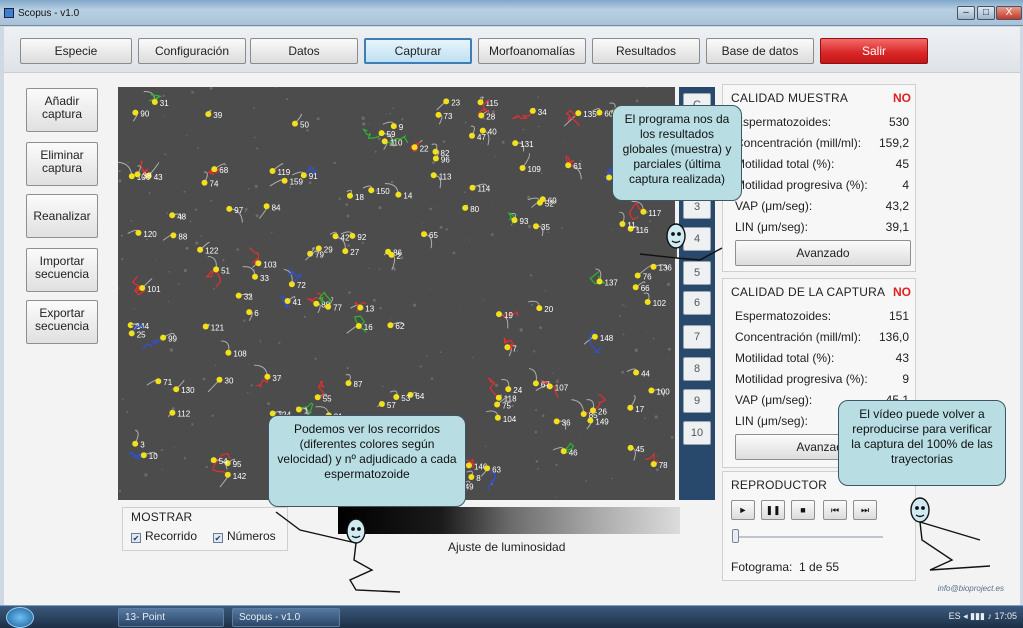 This screenshot has width=1023, height=628. Describe the element at coordinates (338, 552) in the screenshot. I see `figure-bottom-icon` at that location.